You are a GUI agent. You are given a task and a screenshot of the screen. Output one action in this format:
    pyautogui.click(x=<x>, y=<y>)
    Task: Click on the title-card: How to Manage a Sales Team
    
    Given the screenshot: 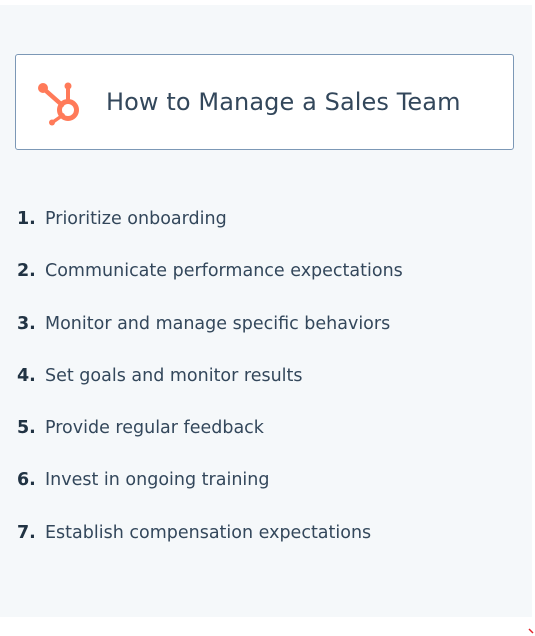 What is the action you would take?
    pyautogui.click(x=264, y=102)
    